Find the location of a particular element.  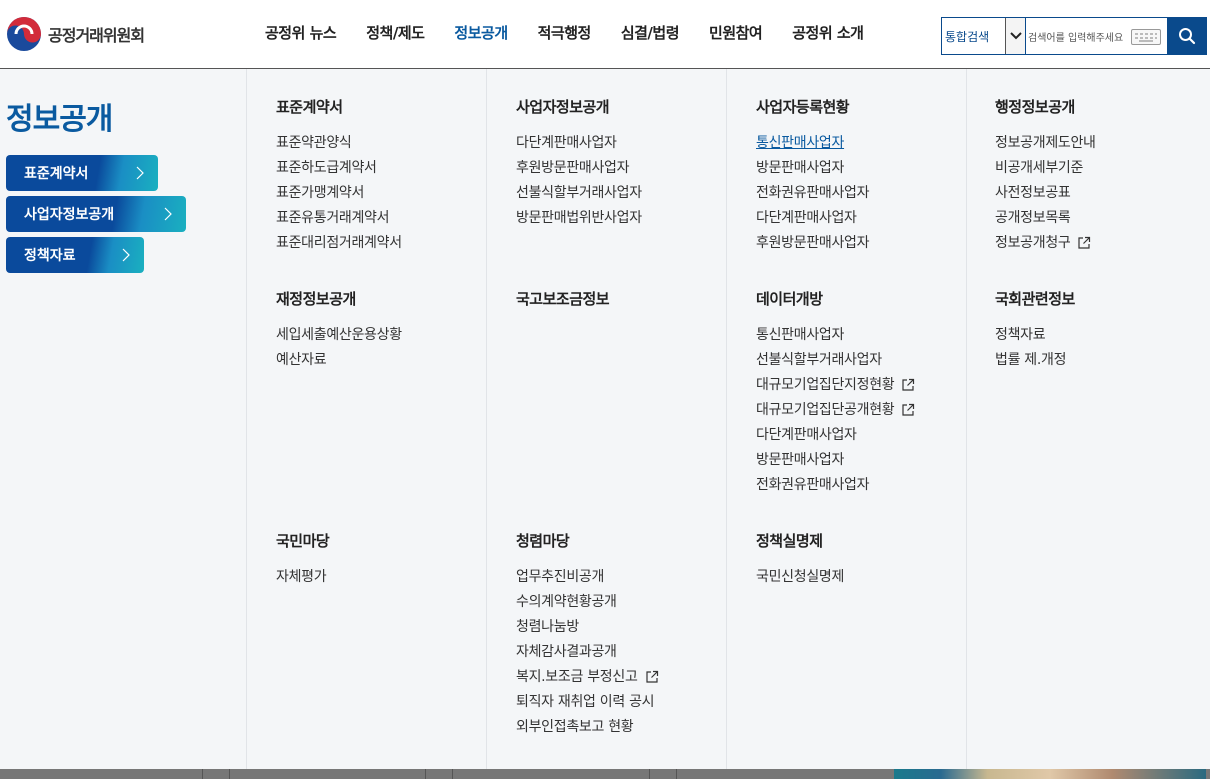

nav-decisions: 심결/법령 is located at coordinates (650, 32).